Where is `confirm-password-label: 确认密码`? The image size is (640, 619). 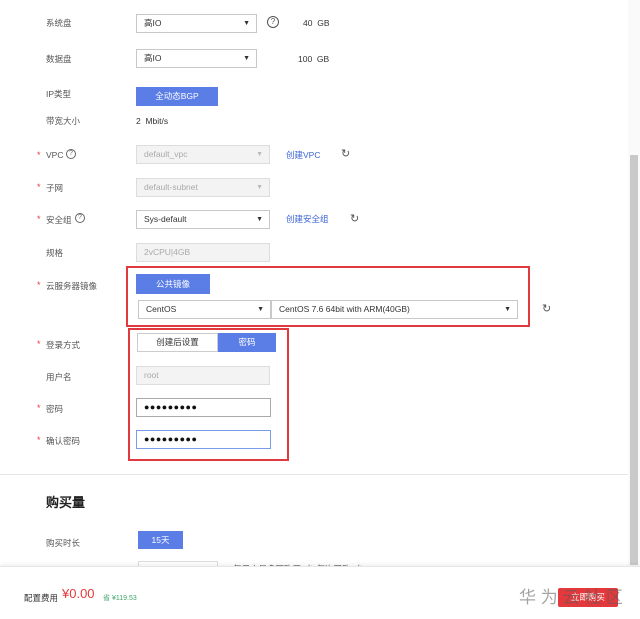 confirm-password-label: 确认密码 is located at coordinates (63, 441).